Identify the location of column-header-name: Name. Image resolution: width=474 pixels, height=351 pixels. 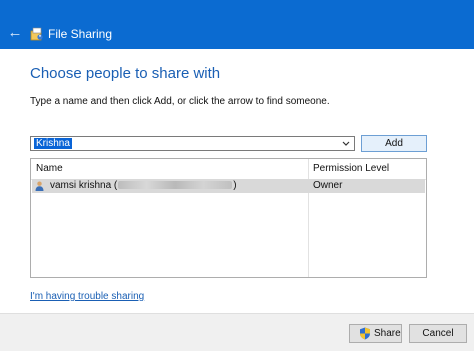
(49, 169).